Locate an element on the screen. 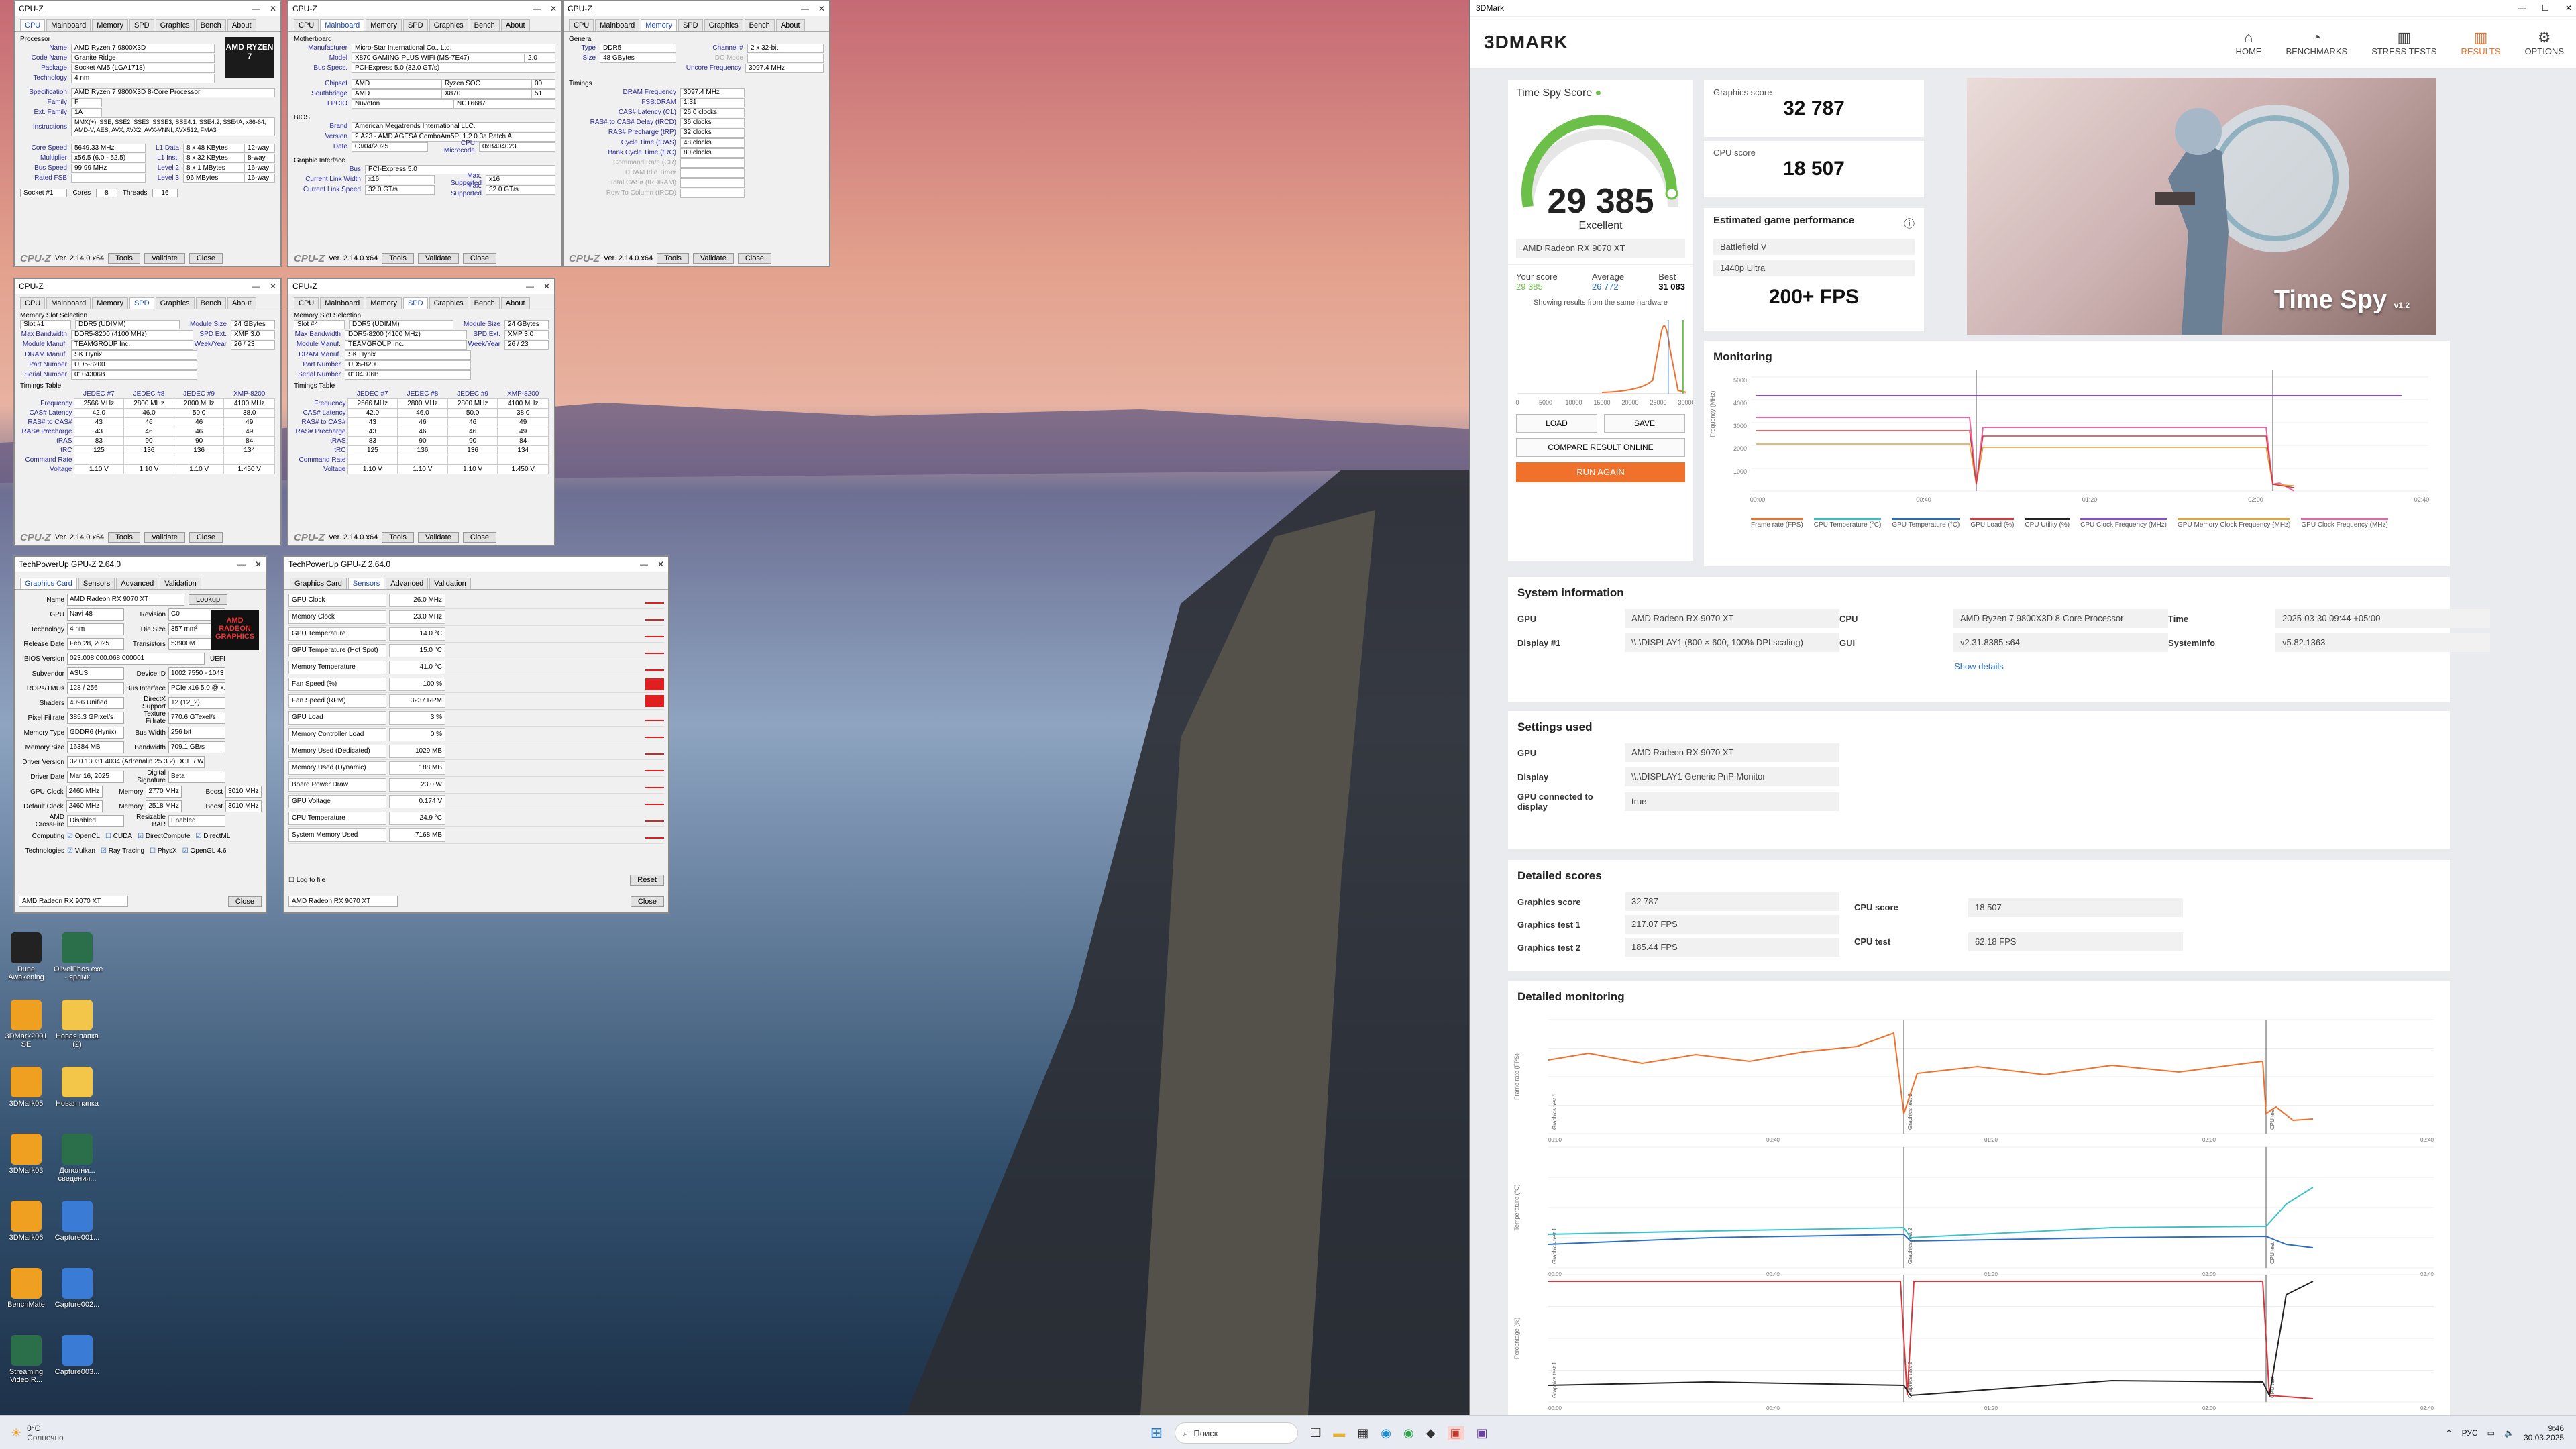 The height and width of the screenshot is (1449, 2576). tray-chevron-icon: ⌃ is located at coordinates (2449, 1433).